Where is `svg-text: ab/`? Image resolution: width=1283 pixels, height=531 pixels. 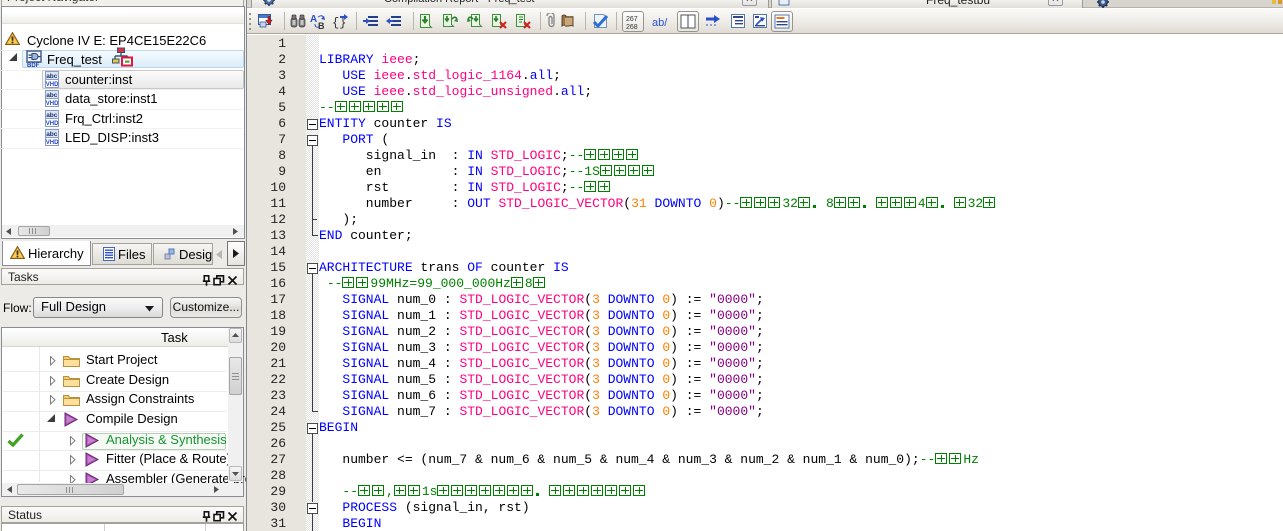
svg-text: ab/ is located at coordinates (660, 23).